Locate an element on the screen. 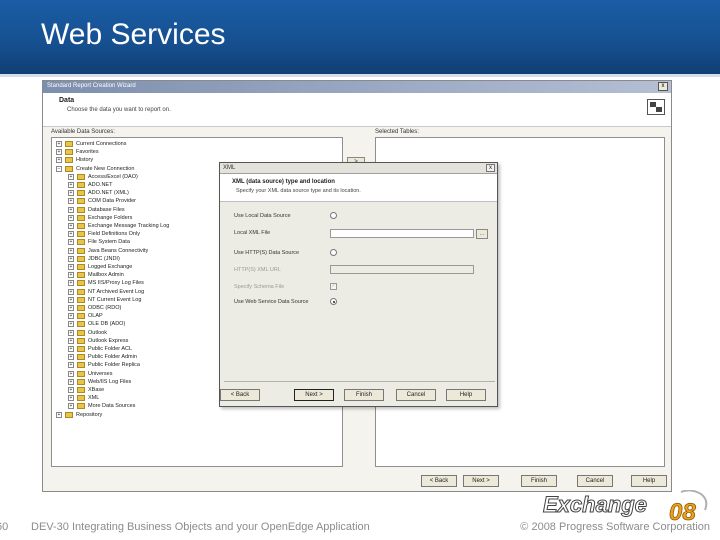 Image resolution: width=720 pixels, height=540 pixels. available-sources-label: Available Data Sources: is located at coordinates (83, 132).